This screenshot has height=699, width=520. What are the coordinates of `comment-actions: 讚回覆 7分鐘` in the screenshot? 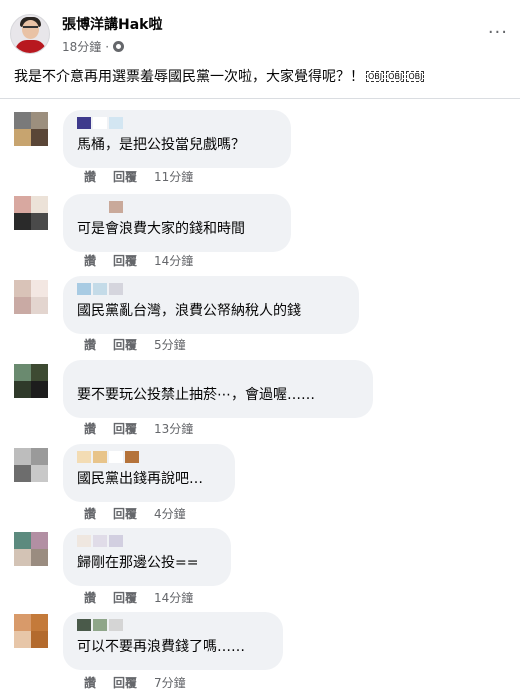 It's located at (135, 682).